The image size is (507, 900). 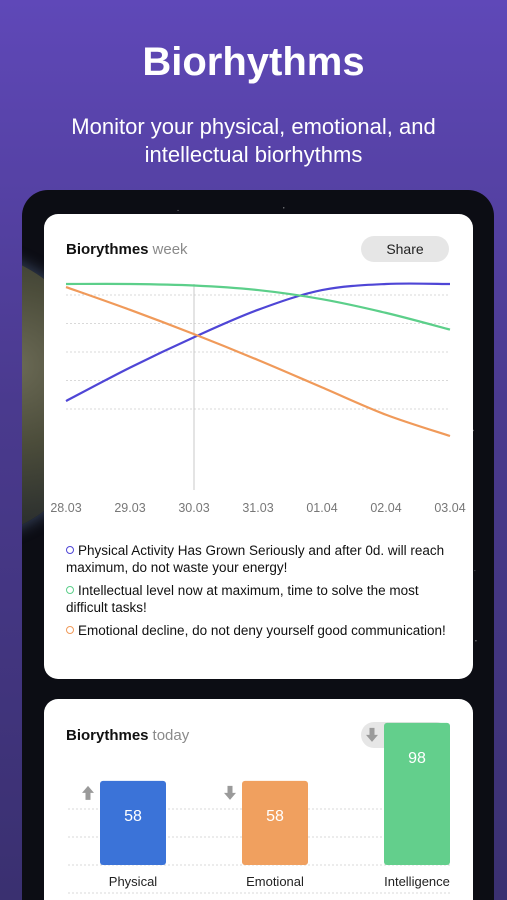 I want to click on x-tick-label: 03.04, so click(x=449, y=508).